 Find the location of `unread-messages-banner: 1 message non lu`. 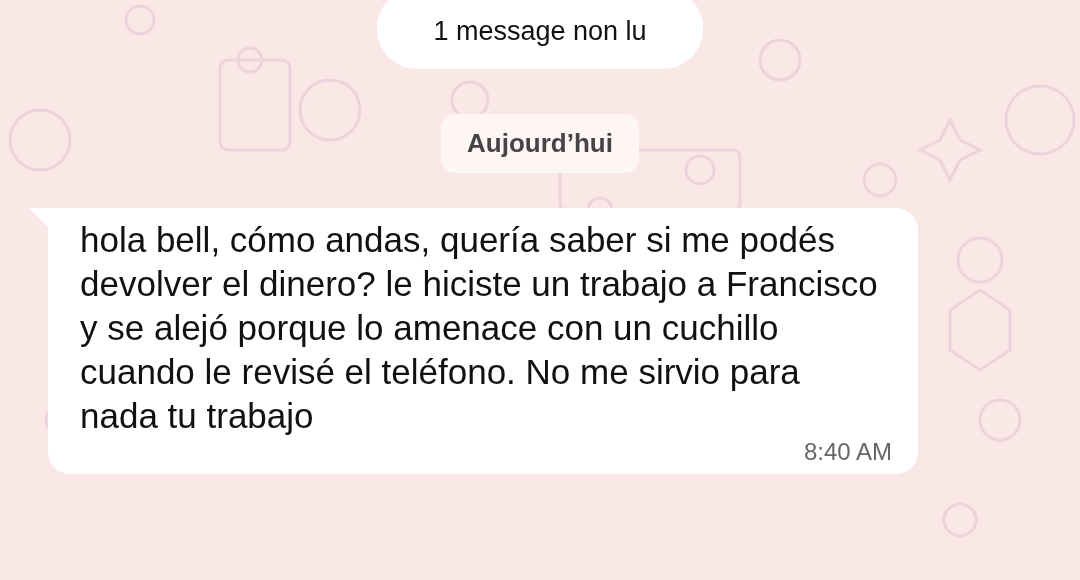

unread-messages-banner: 1 message non lu is located at coordinates (540, 34).